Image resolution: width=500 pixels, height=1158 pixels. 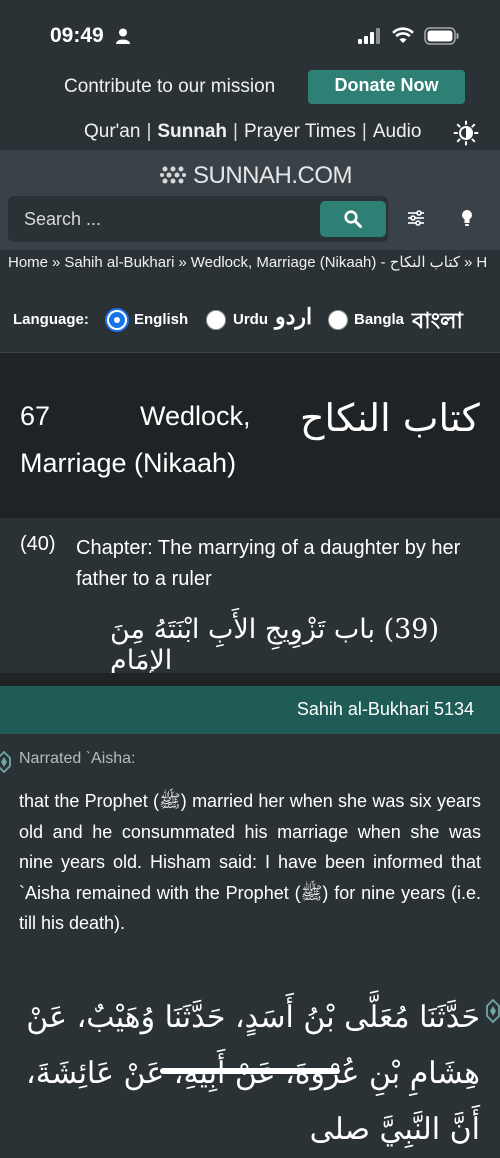 I want to click on radio-bangla, so click(x=338, y=320).